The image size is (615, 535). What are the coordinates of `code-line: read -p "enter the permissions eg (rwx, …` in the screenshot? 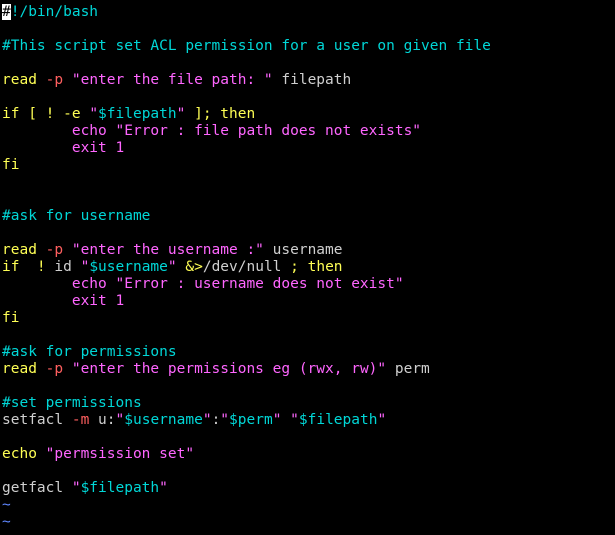 It's located at (308, 369).